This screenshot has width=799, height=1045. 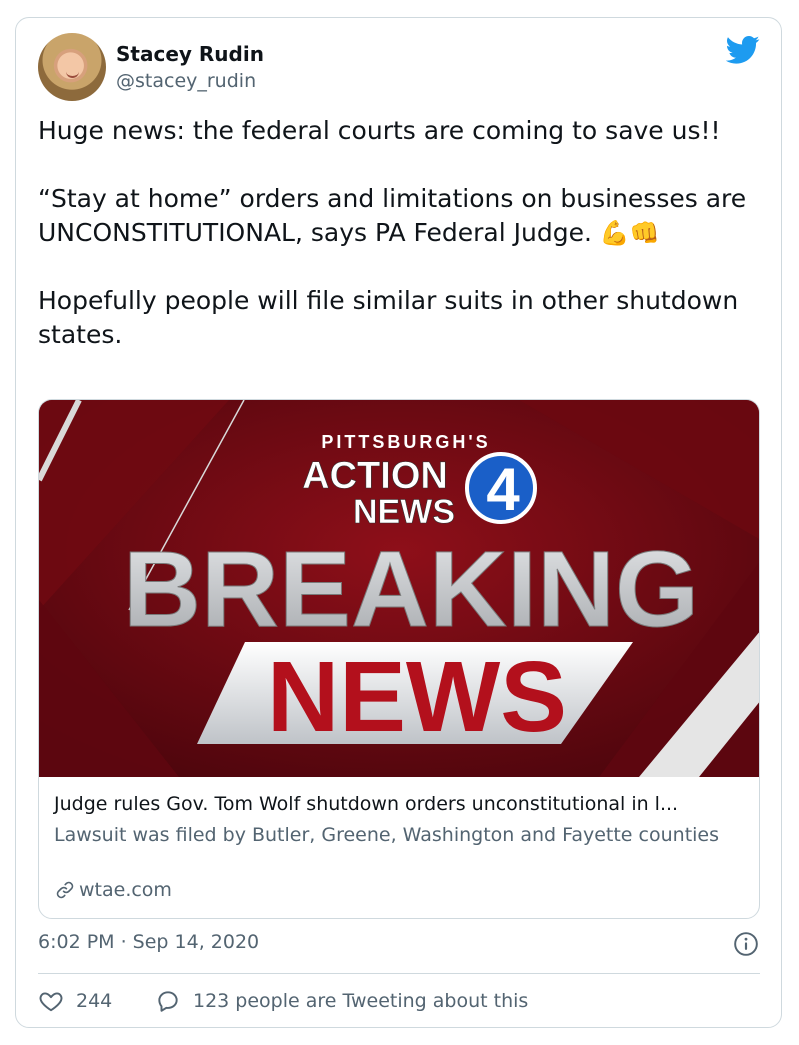 What do you see at coordinates (72, 67) in the screenshot?
I see `avatar` at bounding box center [72, 67].